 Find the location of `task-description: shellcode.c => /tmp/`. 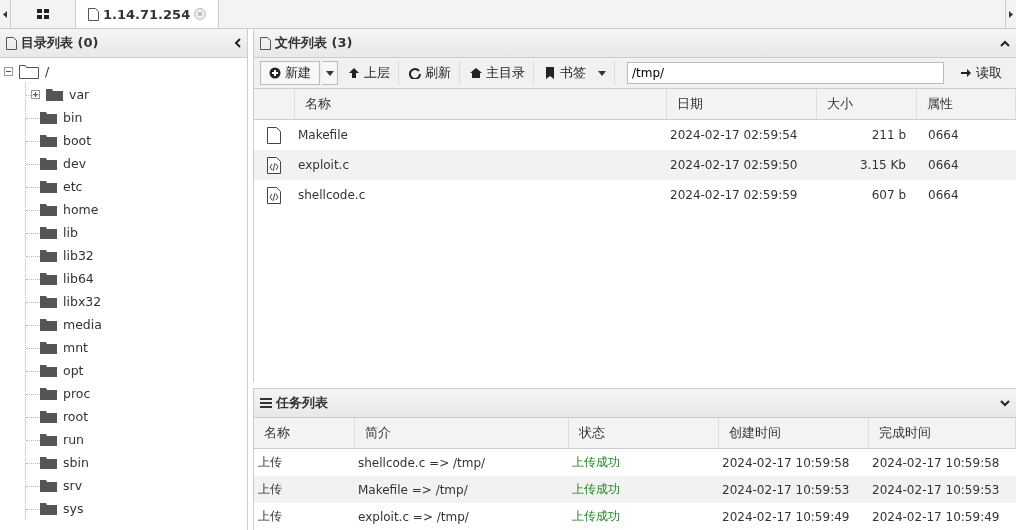

task-description: shellcode.c => /tmp/ is located at coordinates (461, 462).